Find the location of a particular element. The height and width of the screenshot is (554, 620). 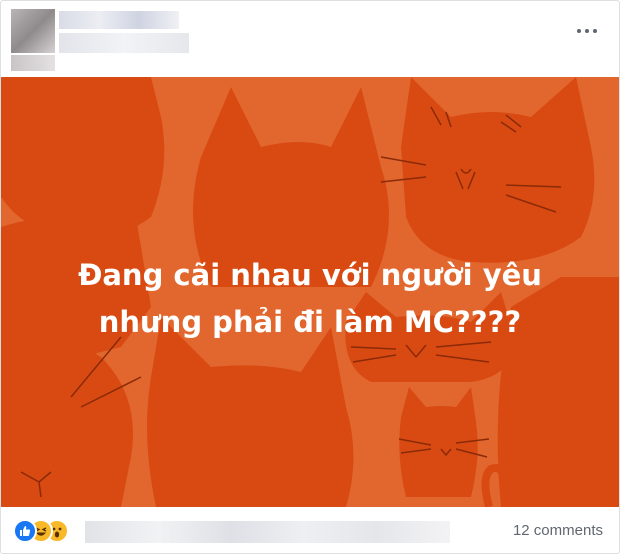

reactions-bar: 12 comments is located at coordinates (310, 531).